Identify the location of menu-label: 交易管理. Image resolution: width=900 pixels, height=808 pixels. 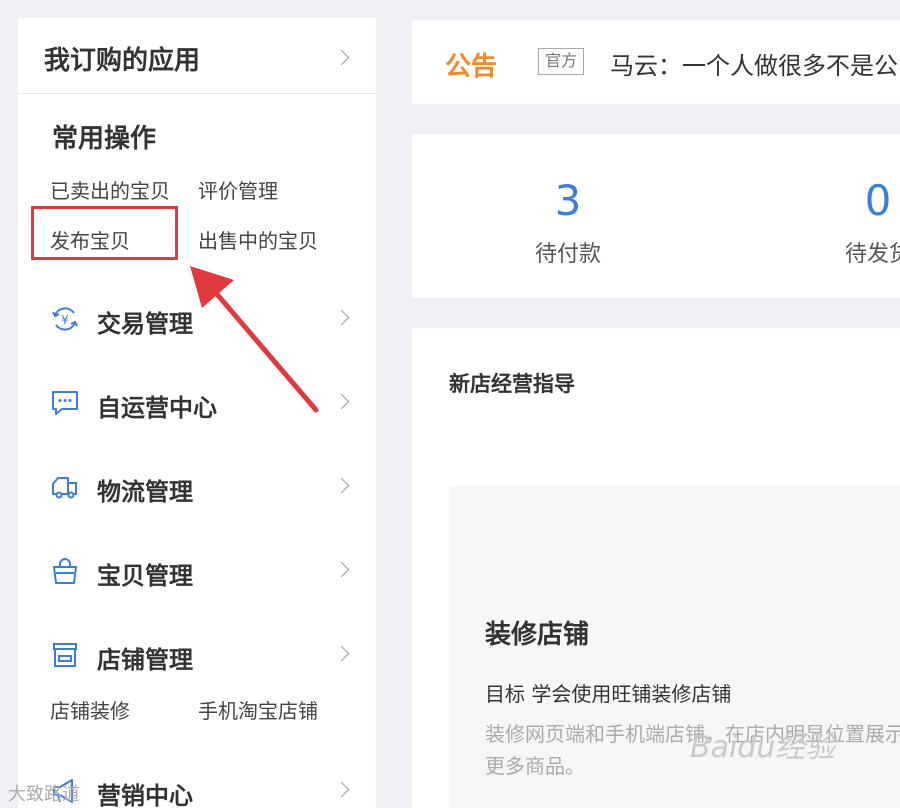
(145, 324).